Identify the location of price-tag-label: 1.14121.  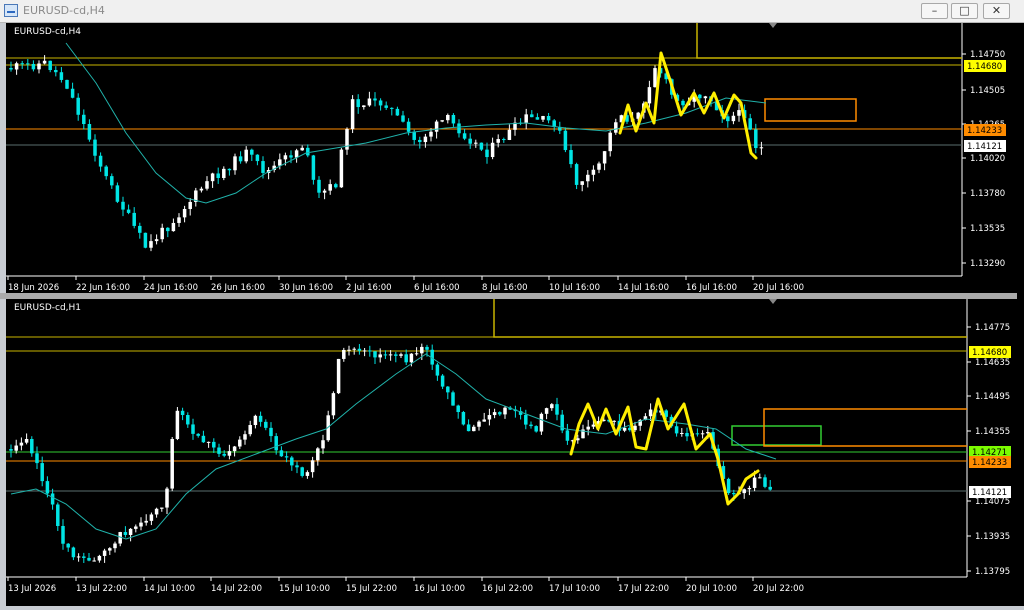
(989, 493).